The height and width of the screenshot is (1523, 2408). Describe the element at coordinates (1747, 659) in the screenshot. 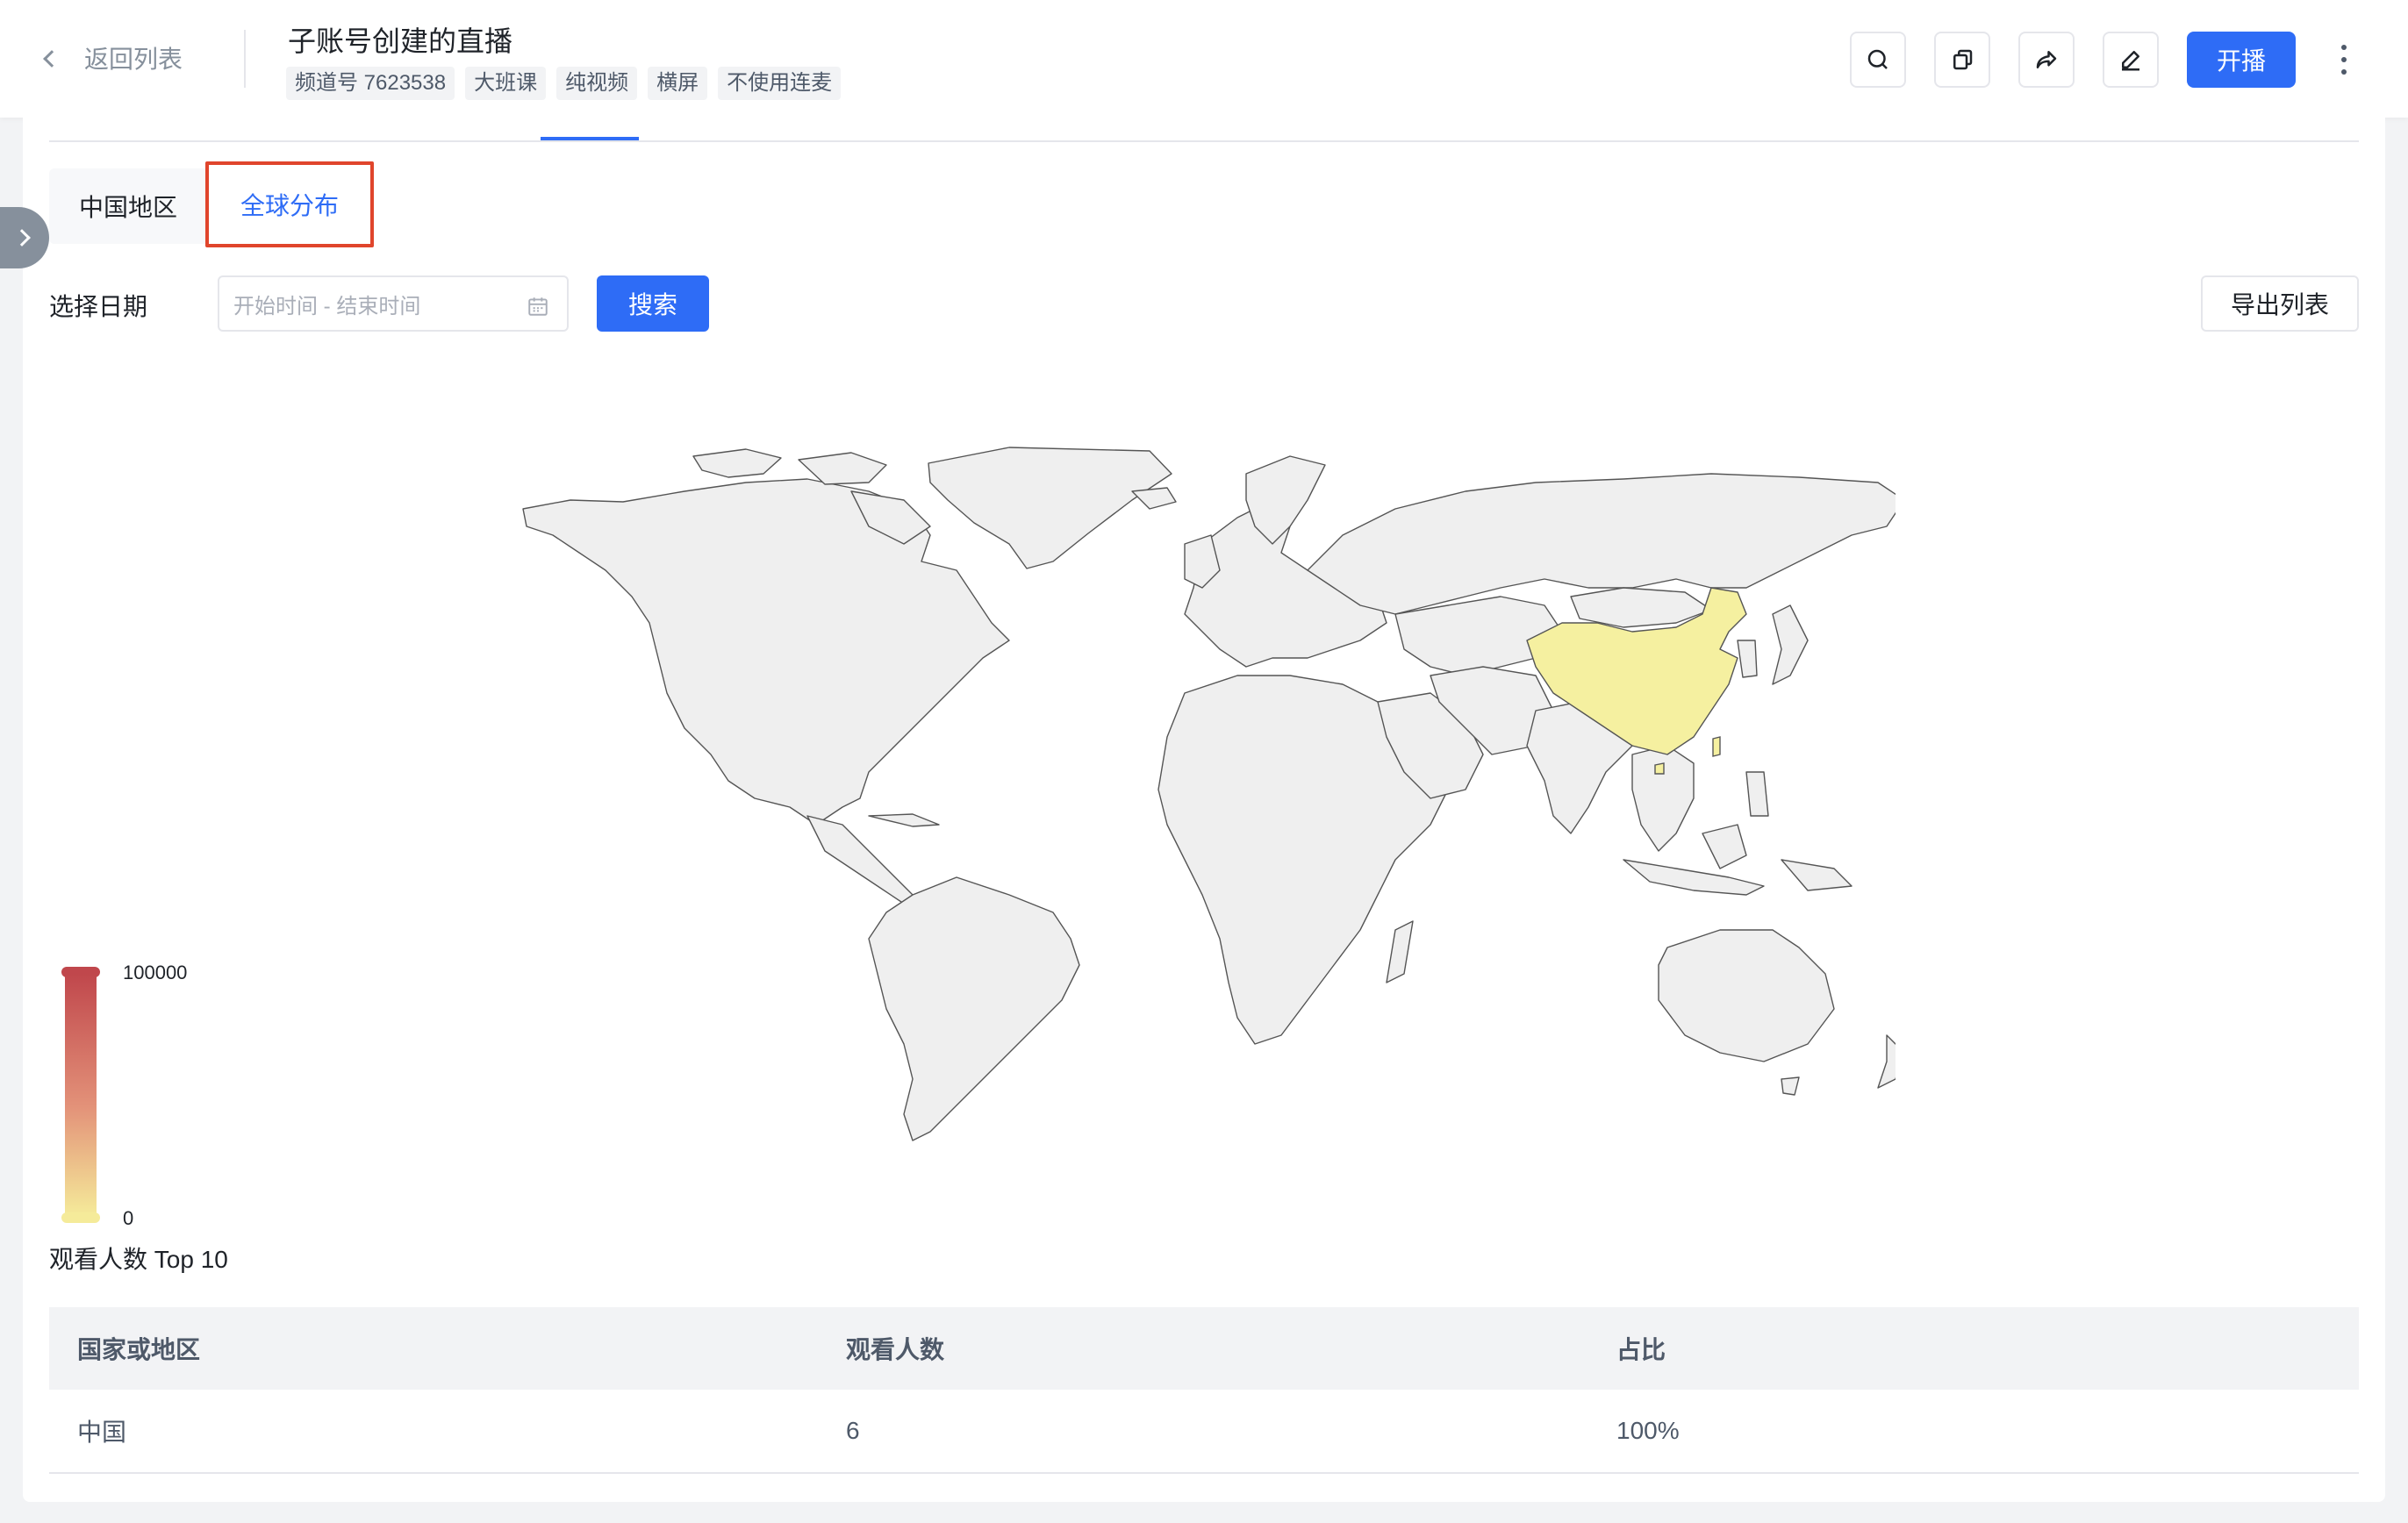

I see `korea-shape` at that location.